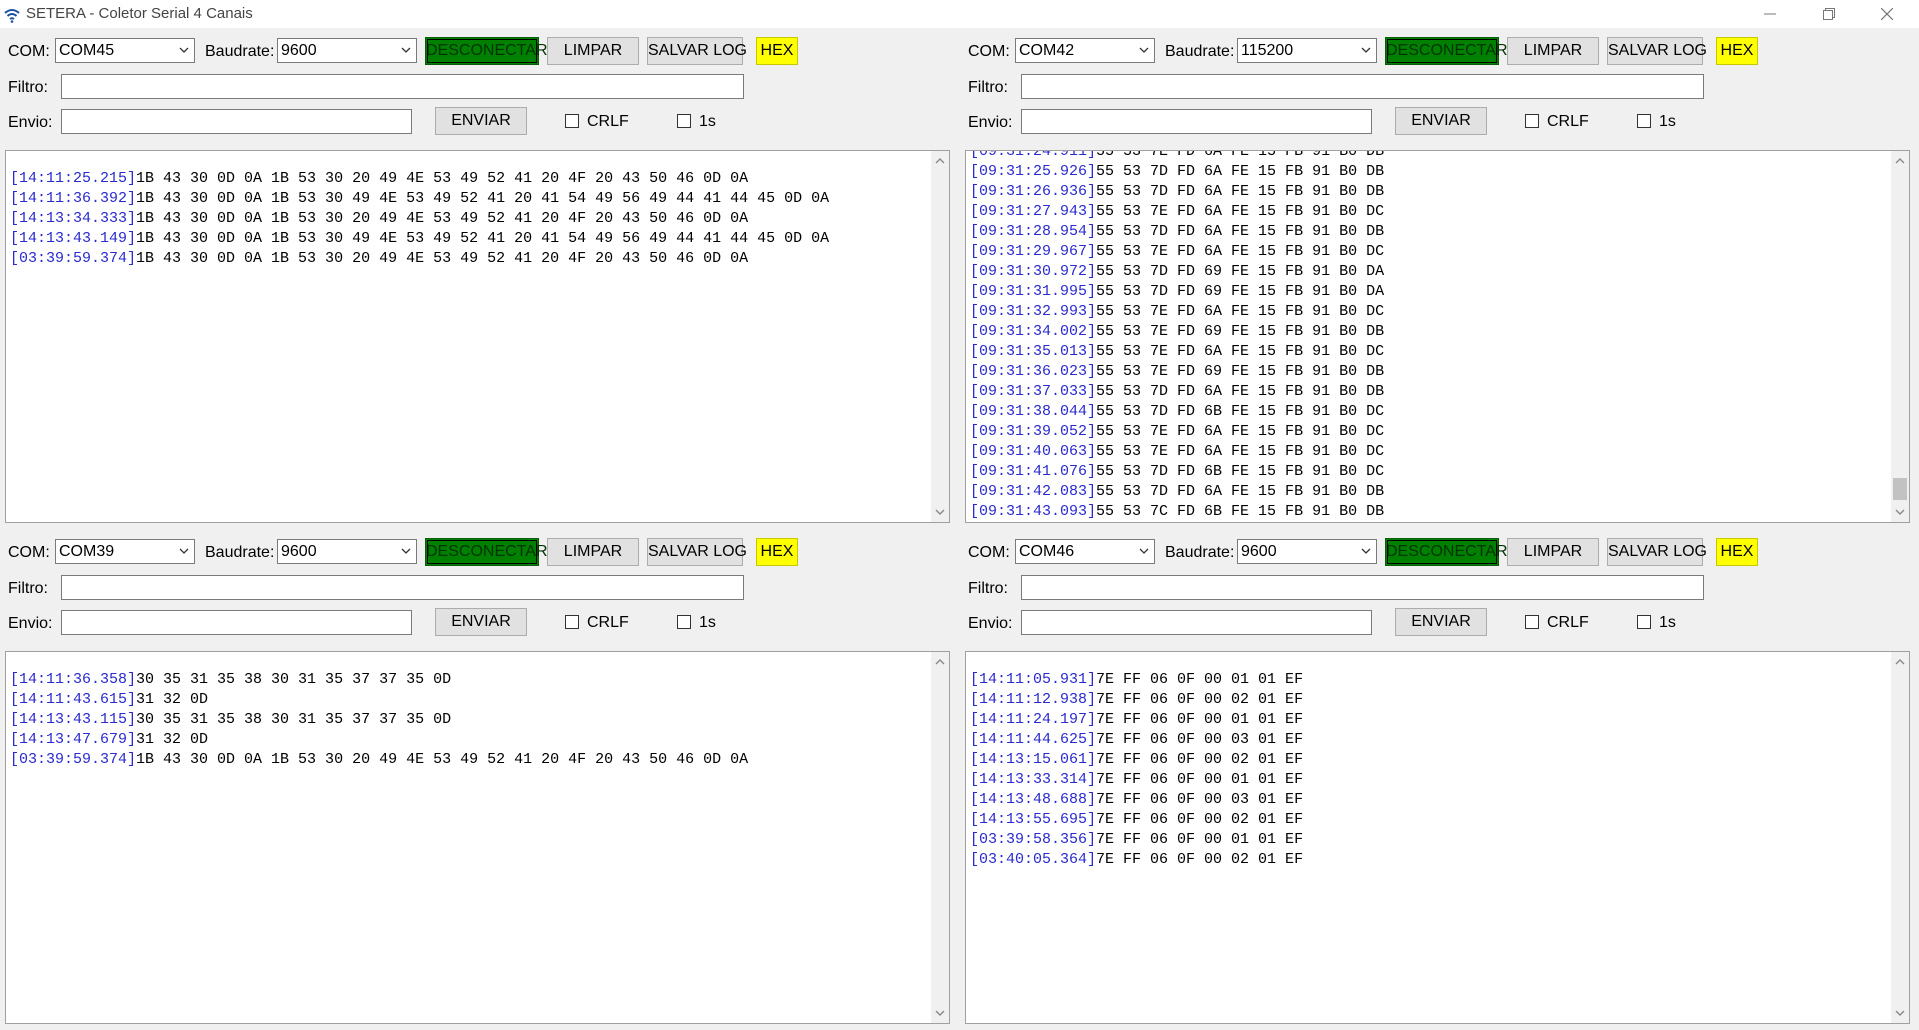  I want to click on close-button, so click(1887, 14).